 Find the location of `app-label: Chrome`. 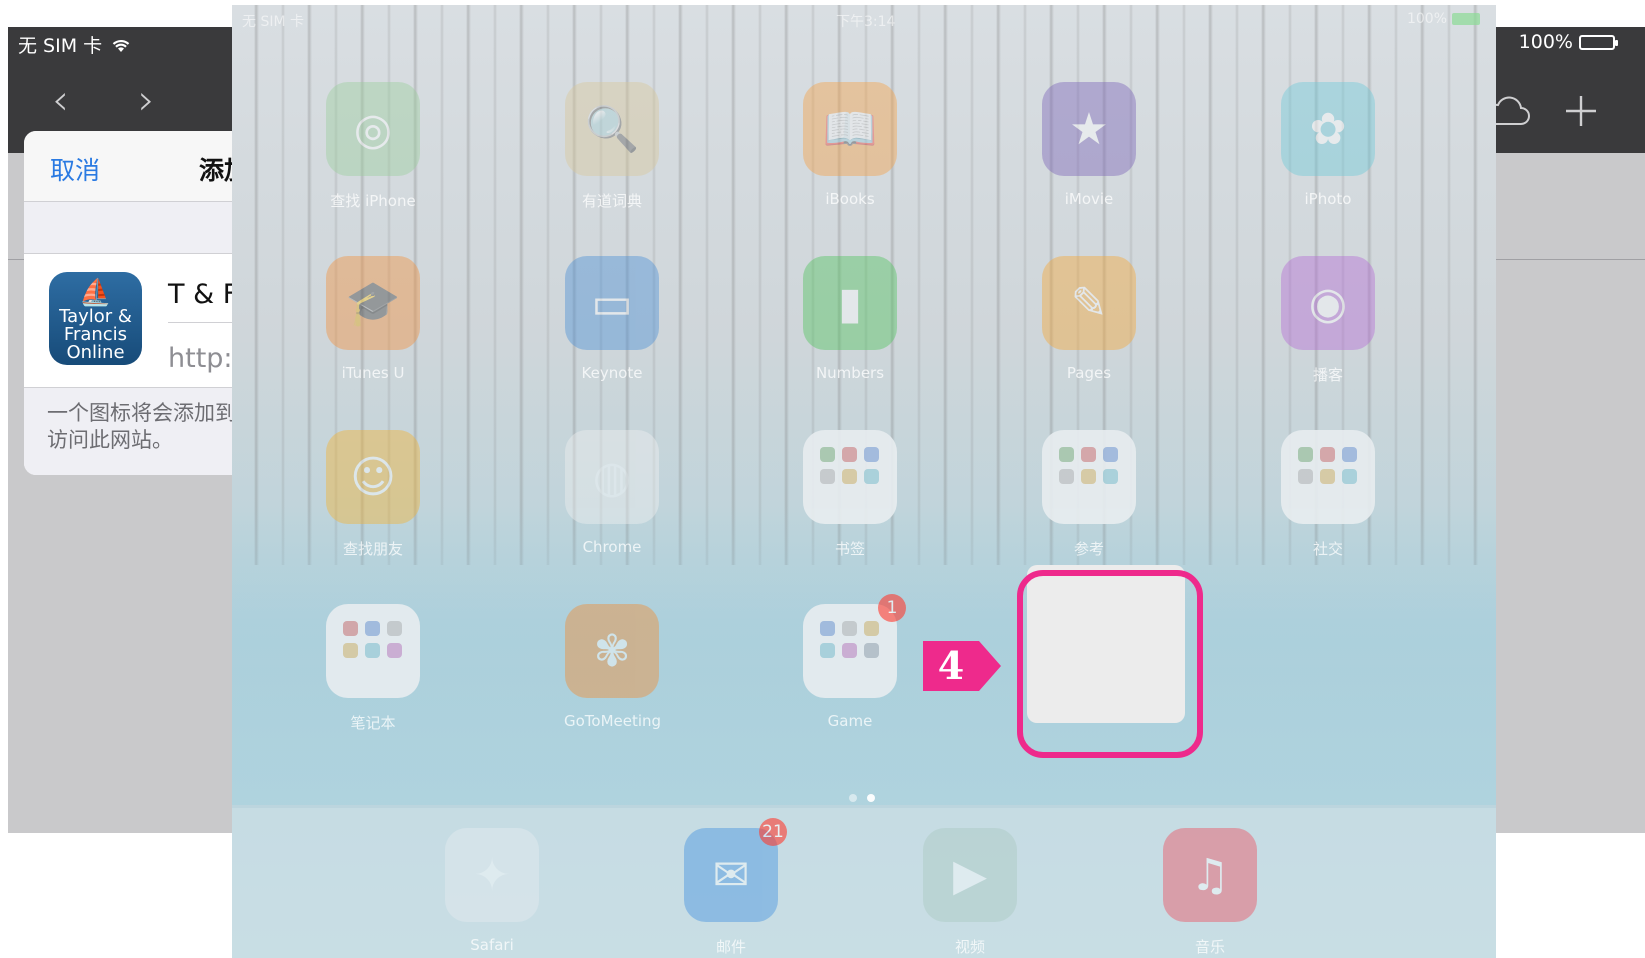

app-label: Chrome is located at coordinates (612, 547).